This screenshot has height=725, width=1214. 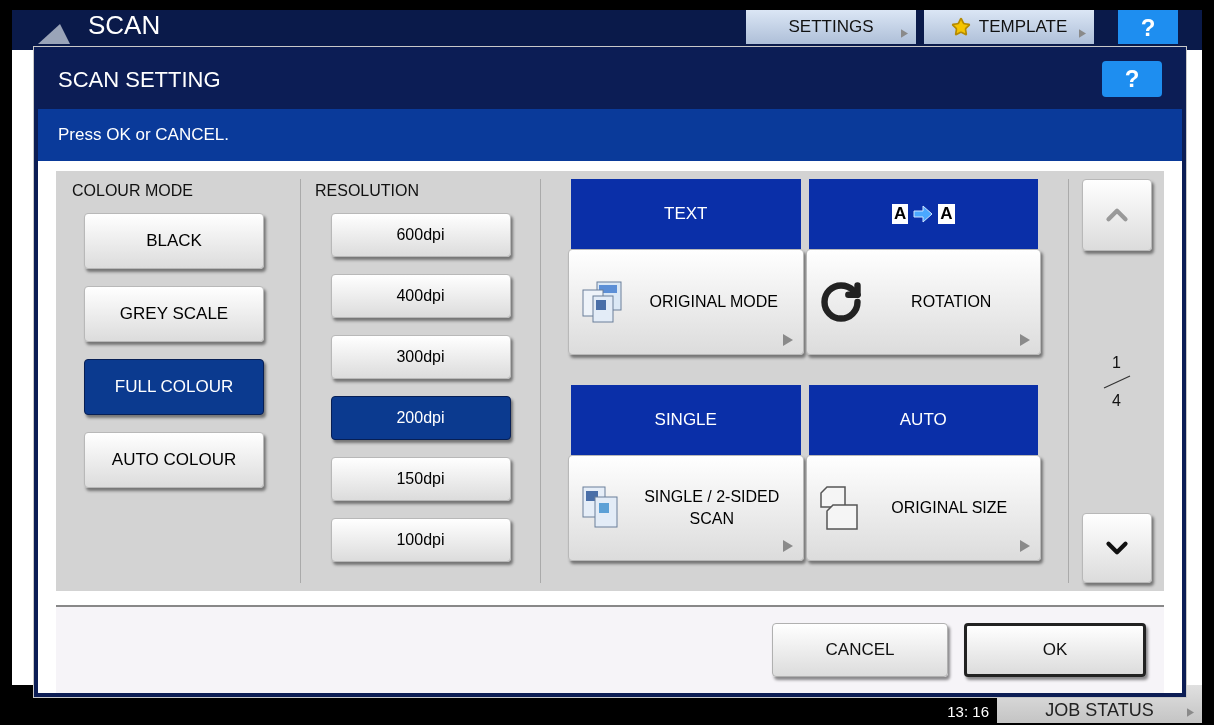 I want to click on rotate-icon, so click(x=840, y=302).